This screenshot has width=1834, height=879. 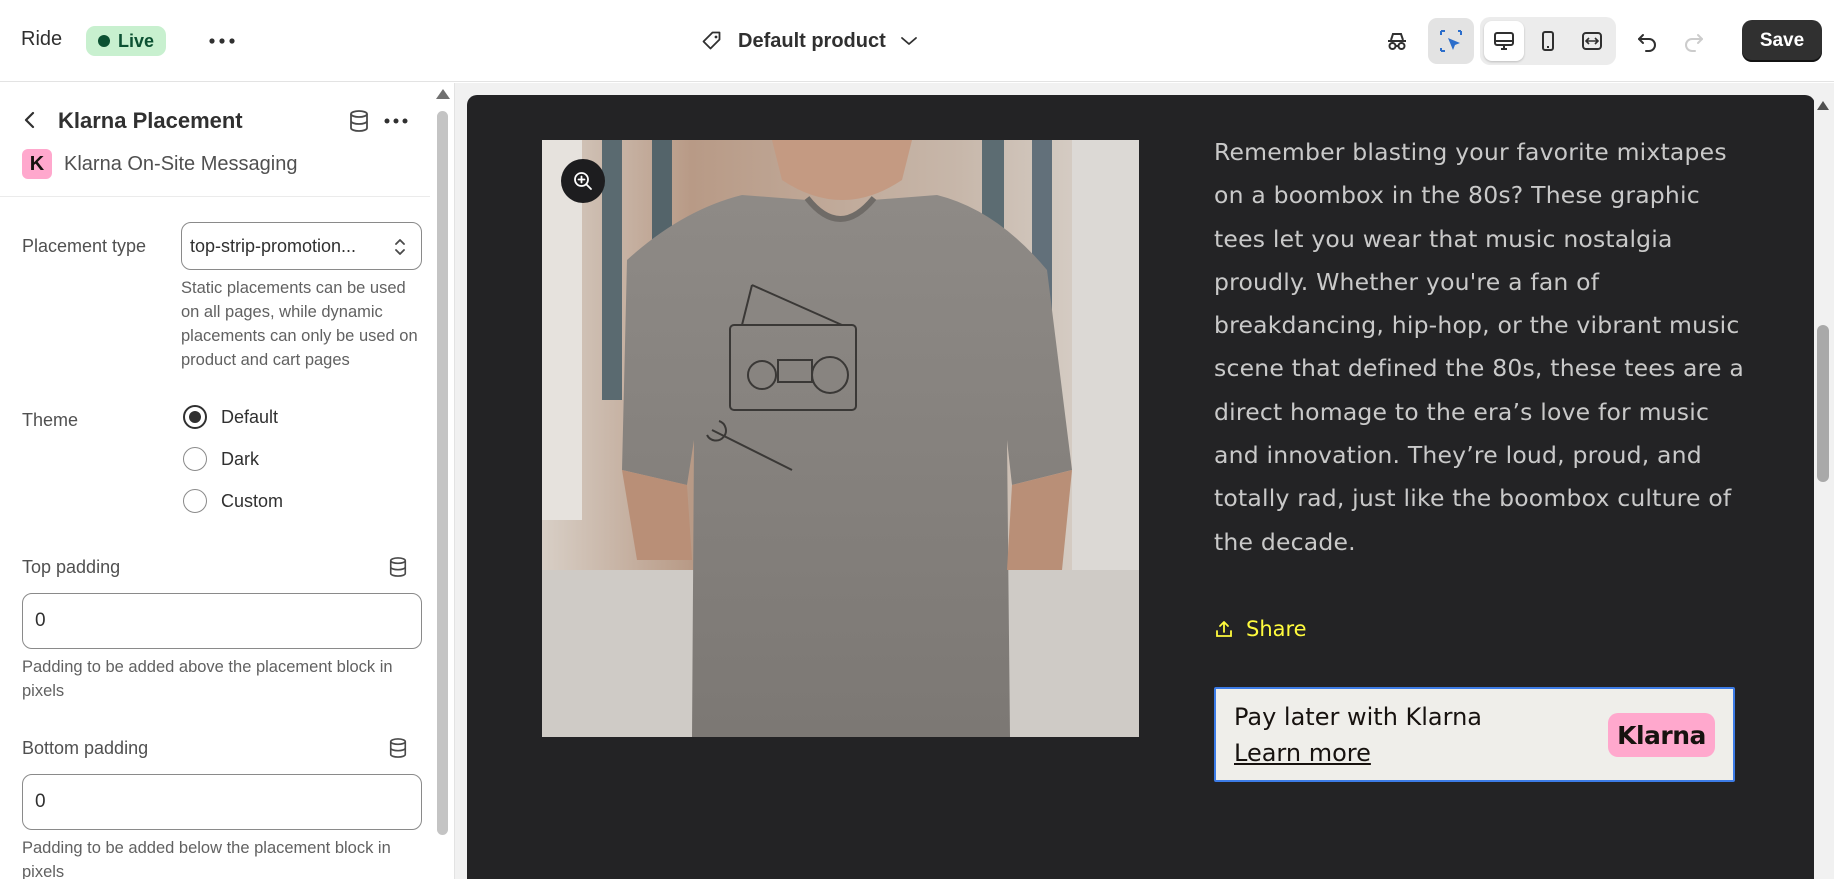 I want to click on zoom-in-icon, so click(x=583, y=181).